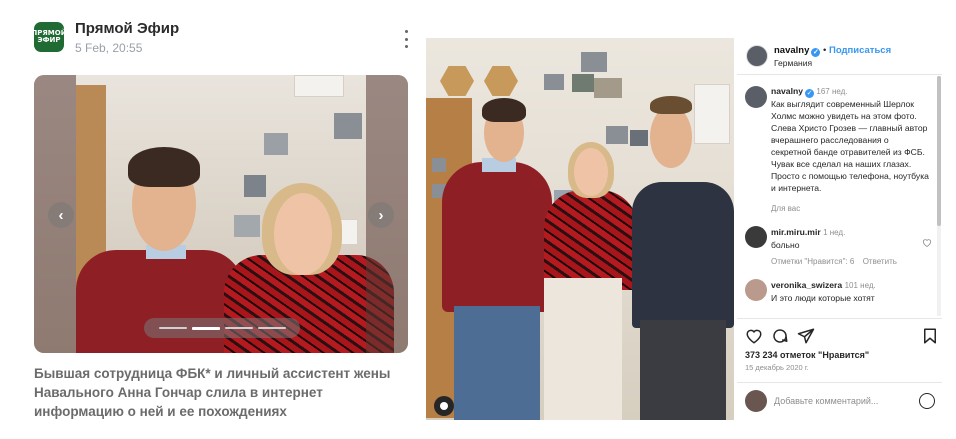  What do you see at coordinates (787, 91) in the screenshot?
I see `caption-username: navalny` at bounding box center [787, 91].